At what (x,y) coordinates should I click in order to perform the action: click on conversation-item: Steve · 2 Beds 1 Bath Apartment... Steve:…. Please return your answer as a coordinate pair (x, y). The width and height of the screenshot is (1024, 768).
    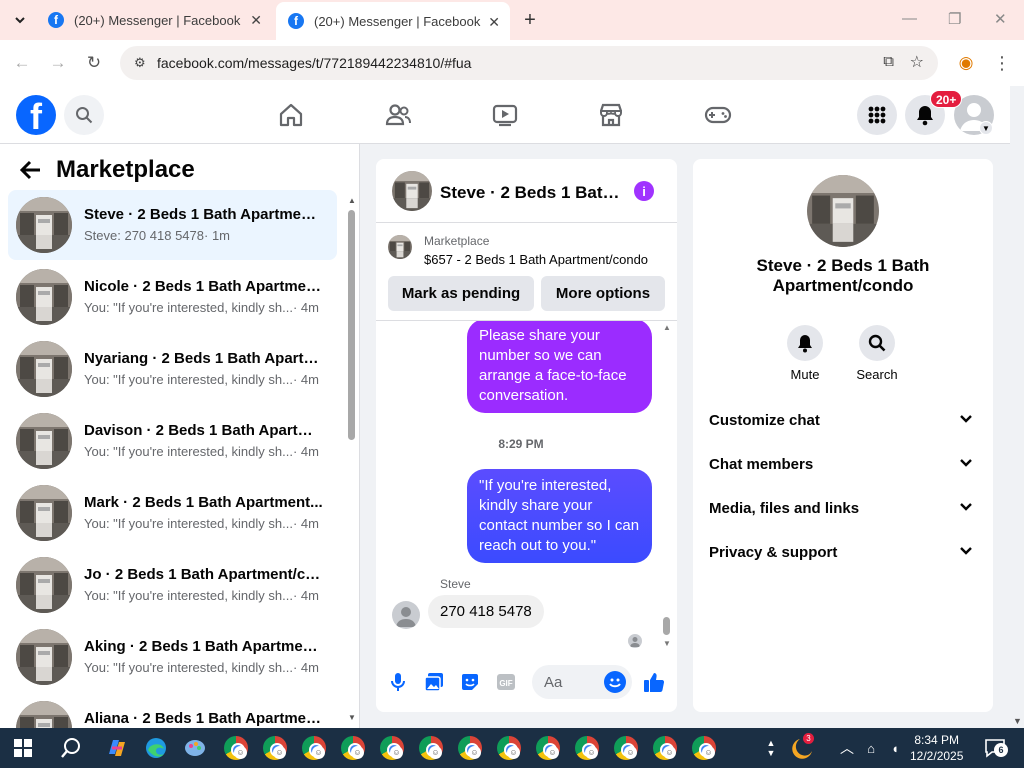
    Looking at the image, I should click on (172, 225).